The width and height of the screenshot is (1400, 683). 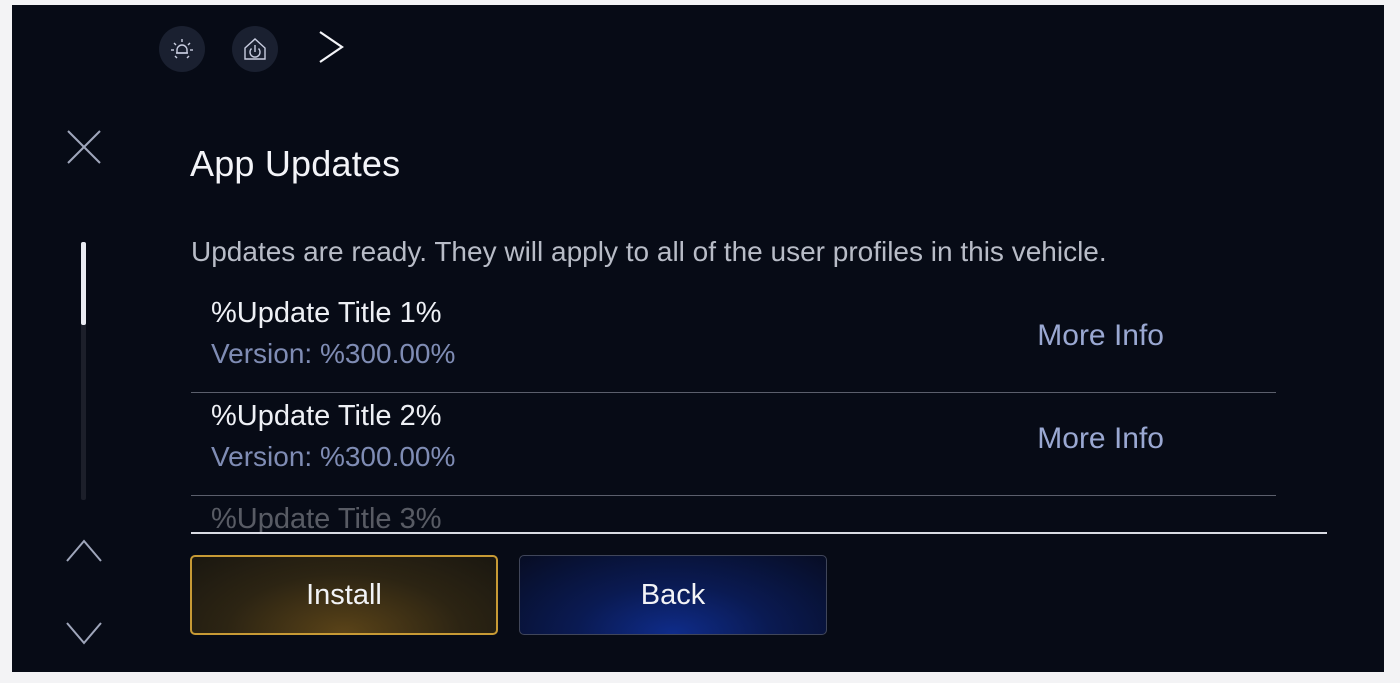 I want to click on close-icon, so click(x=84, y=147).